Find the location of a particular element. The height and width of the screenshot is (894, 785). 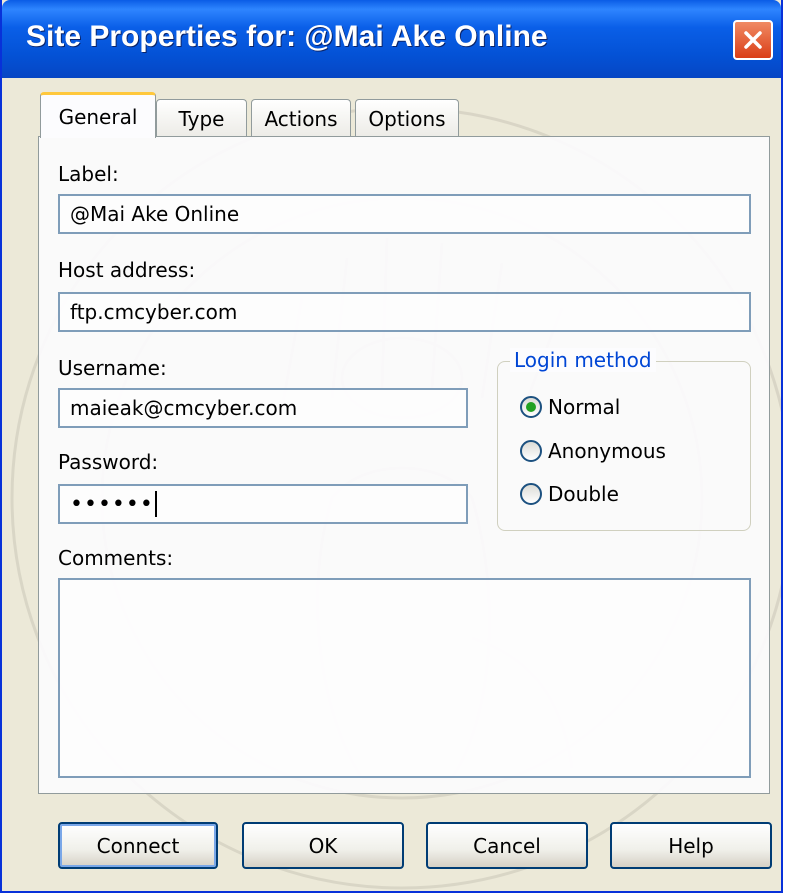

radio-normal-label: Normal is located at coordinates (584, 407).